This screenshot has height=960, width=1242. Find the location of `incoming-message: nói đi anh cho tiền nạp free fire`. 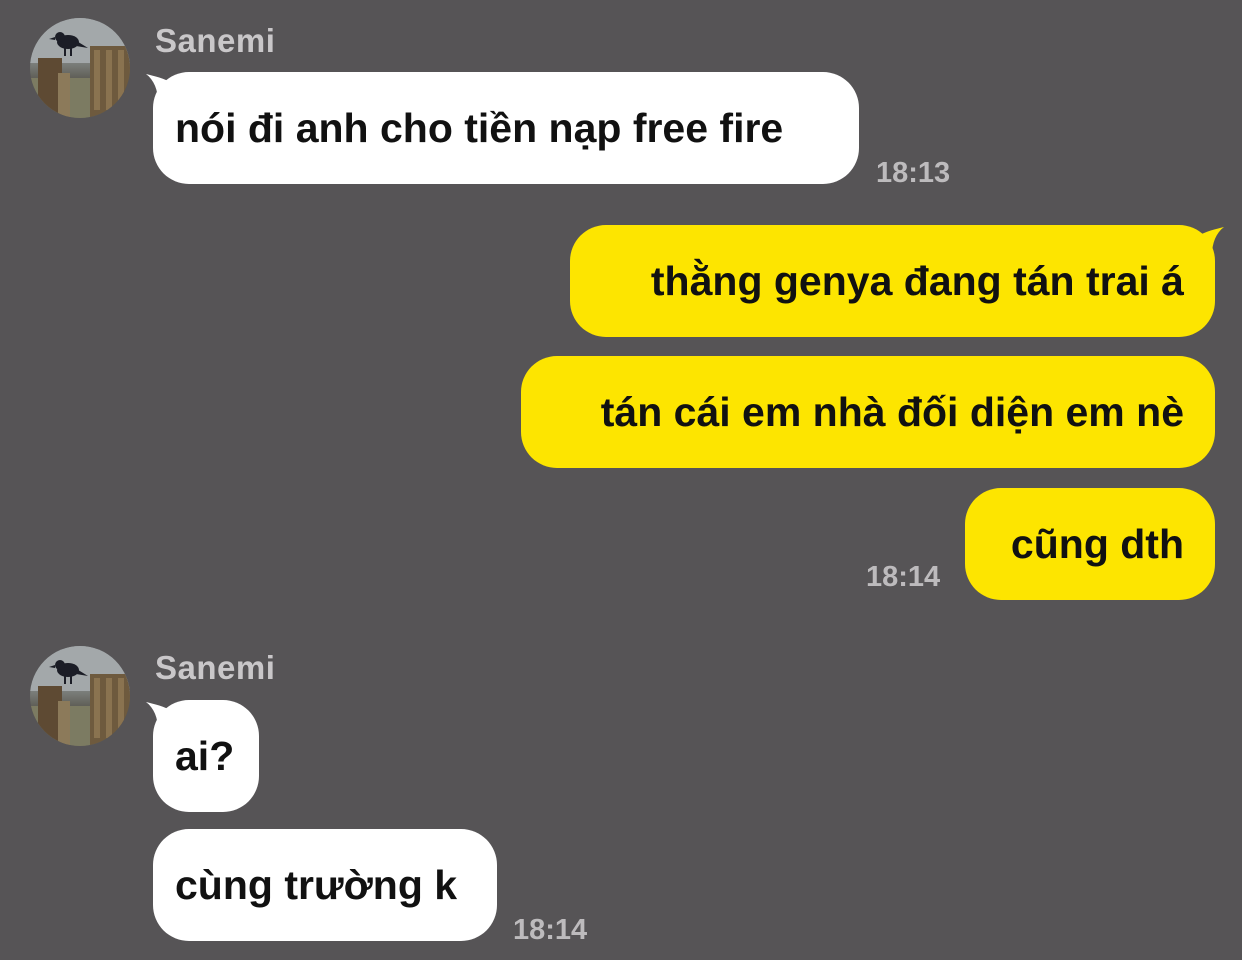

incoming-message: nói đi anh cho tiền nạp free fire is located at coordinates (506, 128).